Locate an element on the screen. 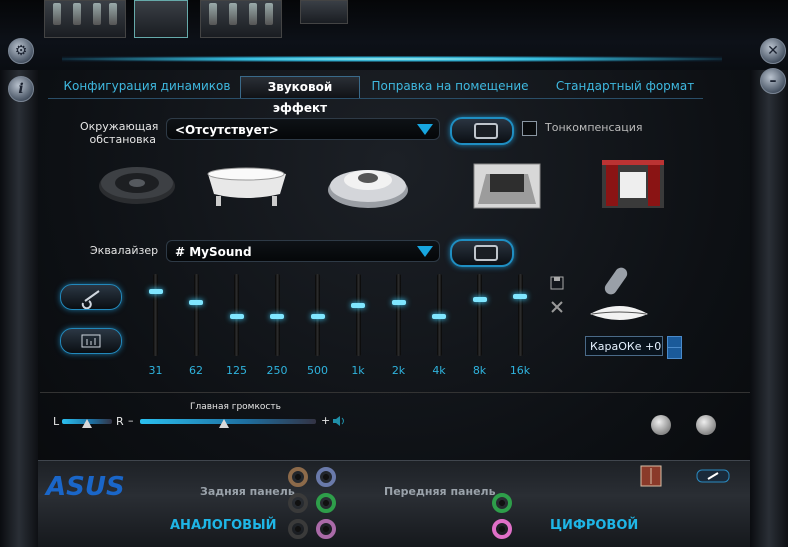 The height and width of the screenshot is (547, 788). asus-logo: ASUS is located at coordinates (84, 486).